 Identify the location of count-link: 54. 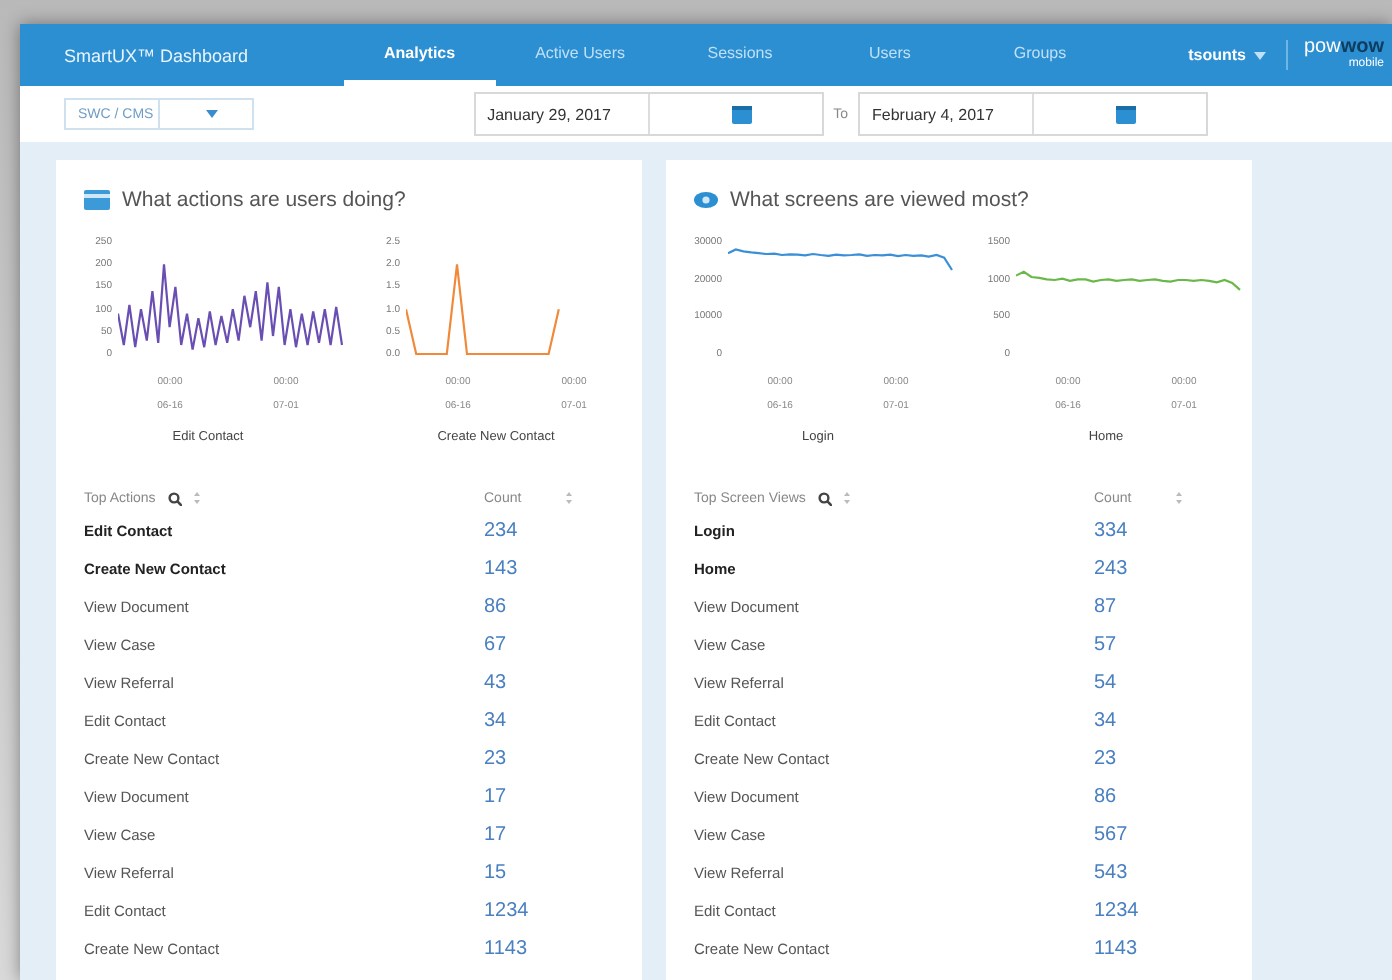
(1105, 683).